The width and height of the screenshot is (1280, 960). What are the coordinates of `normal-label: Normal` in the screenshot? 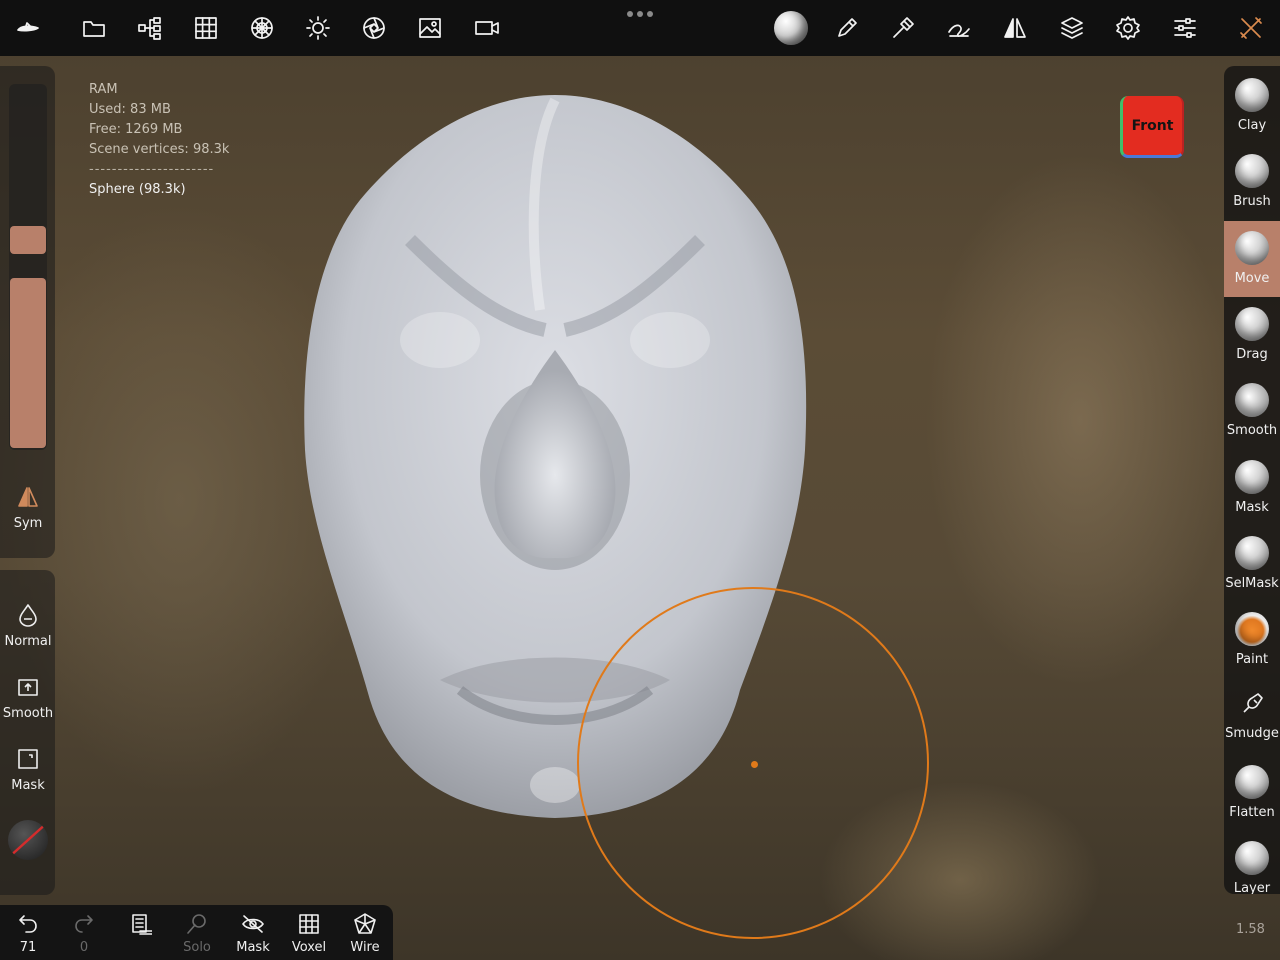 It's located at (28, 641).